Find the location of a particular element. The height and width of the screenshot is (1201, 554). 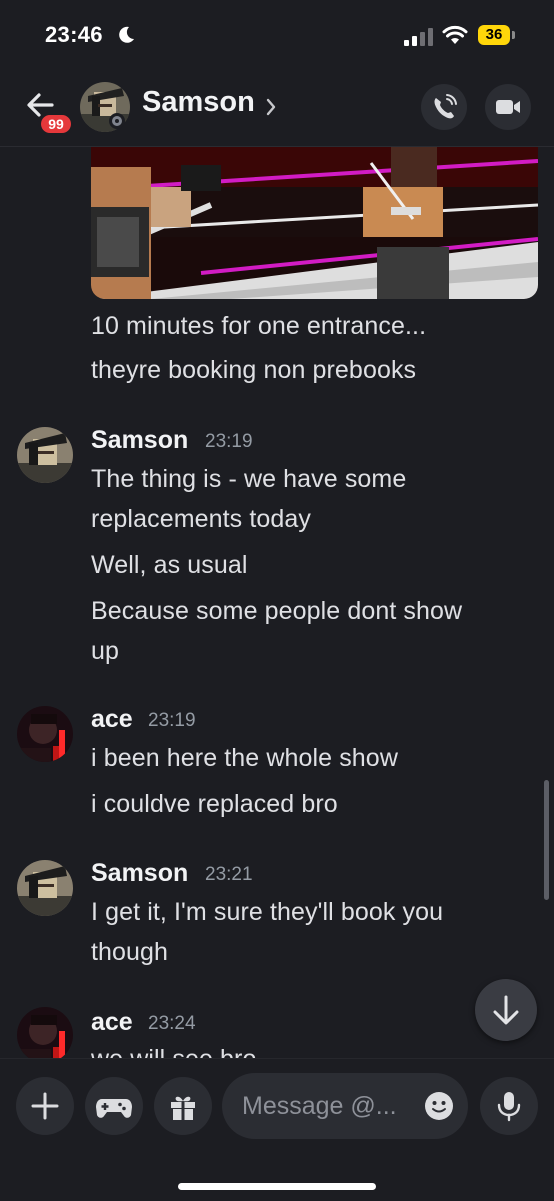

voice-call-button is located at coordinates (444, 107).